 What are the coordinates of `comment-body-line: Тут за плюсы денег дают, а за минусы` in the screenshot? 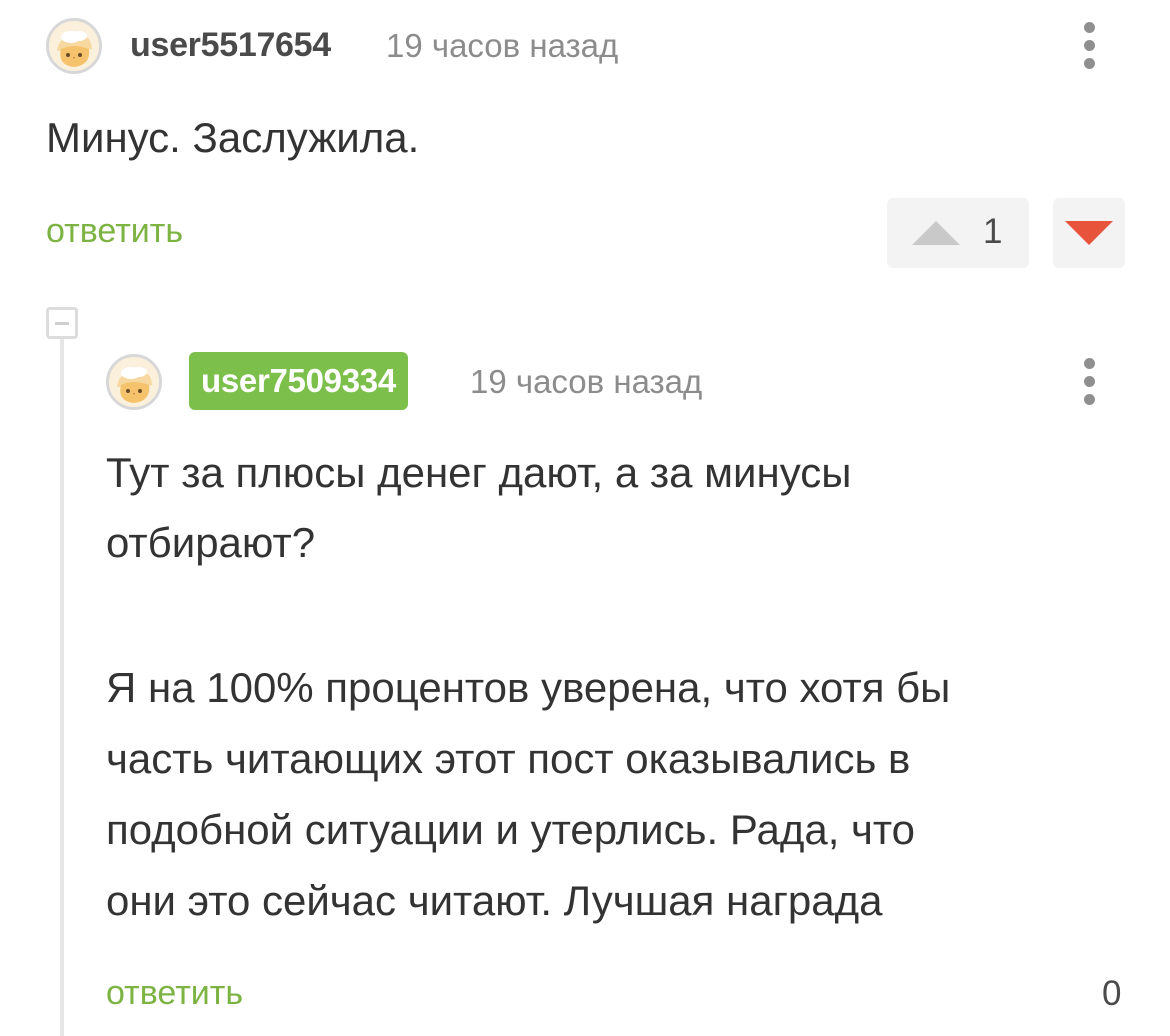 It's located at (479, 472).